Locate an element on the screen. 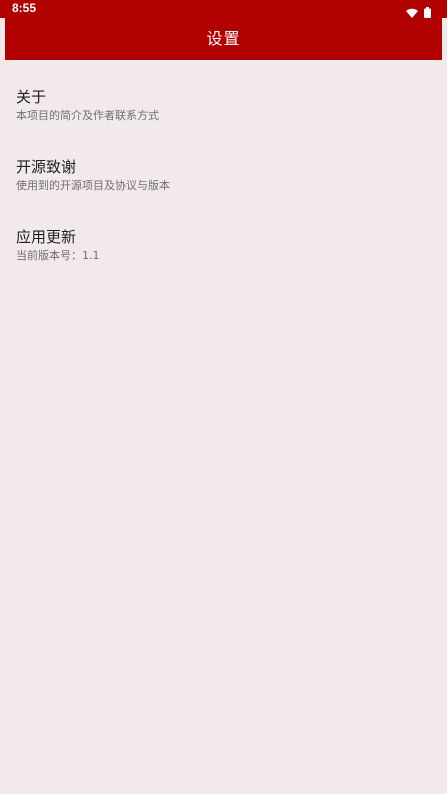  status-bar: 8:55 is located at coordinates (223, 9).